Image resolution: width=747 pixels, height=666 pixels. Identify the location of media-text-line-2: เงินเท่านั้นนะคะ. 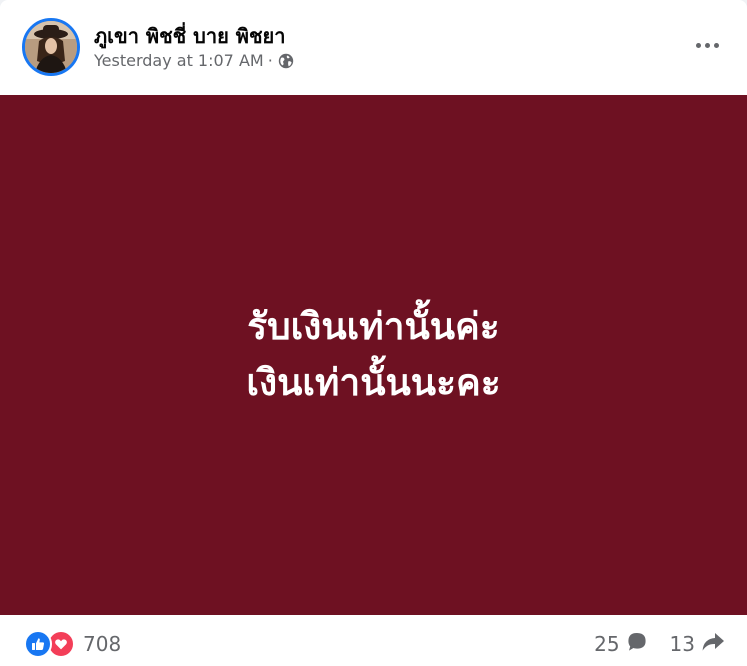
(373, 382).